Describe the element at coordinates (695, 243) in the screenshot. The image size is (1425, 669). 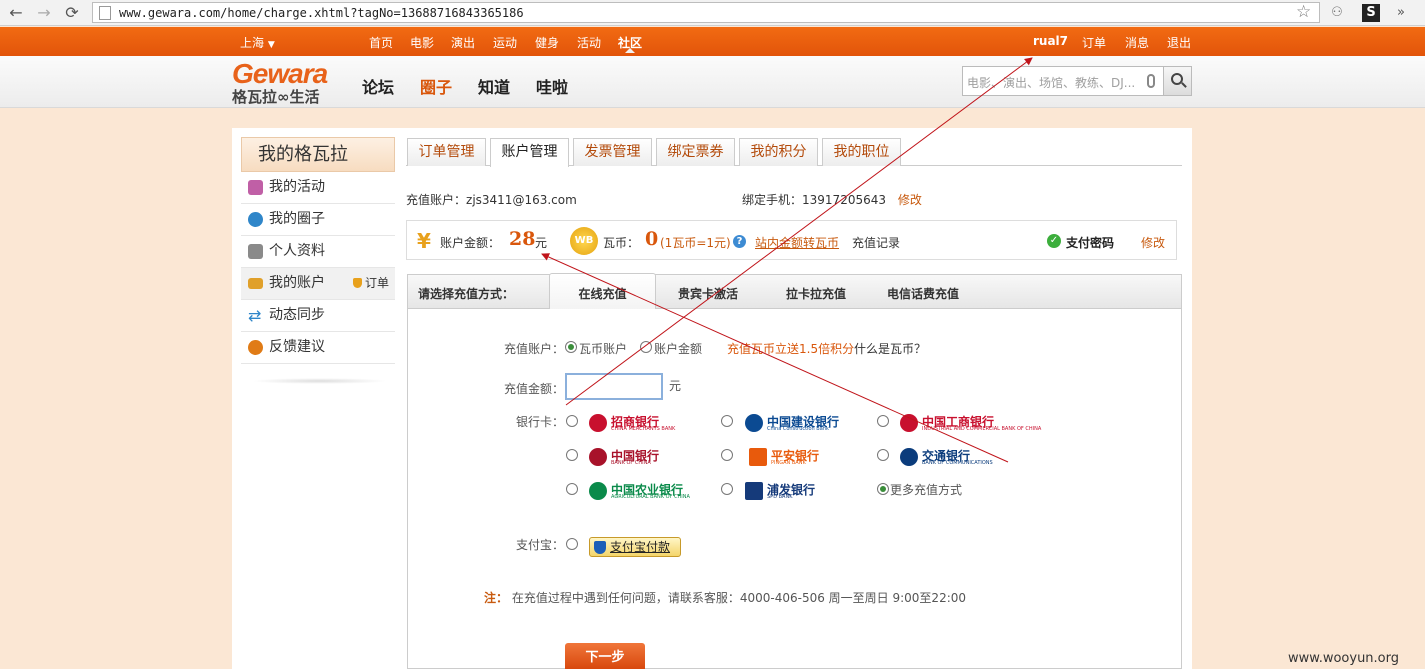
I see `wabi-rate: (1瓦币=1元)` at that location.